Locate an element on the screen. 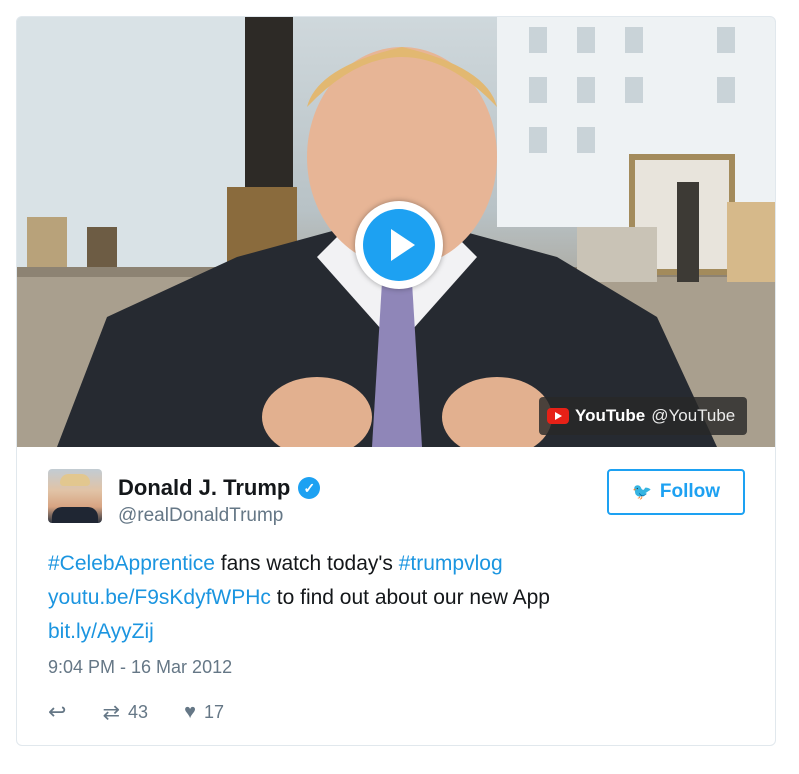 Image resolution: width=799 pixels, height=774 pixels. youtube-logo-icon is located at coordinates (558, 416).